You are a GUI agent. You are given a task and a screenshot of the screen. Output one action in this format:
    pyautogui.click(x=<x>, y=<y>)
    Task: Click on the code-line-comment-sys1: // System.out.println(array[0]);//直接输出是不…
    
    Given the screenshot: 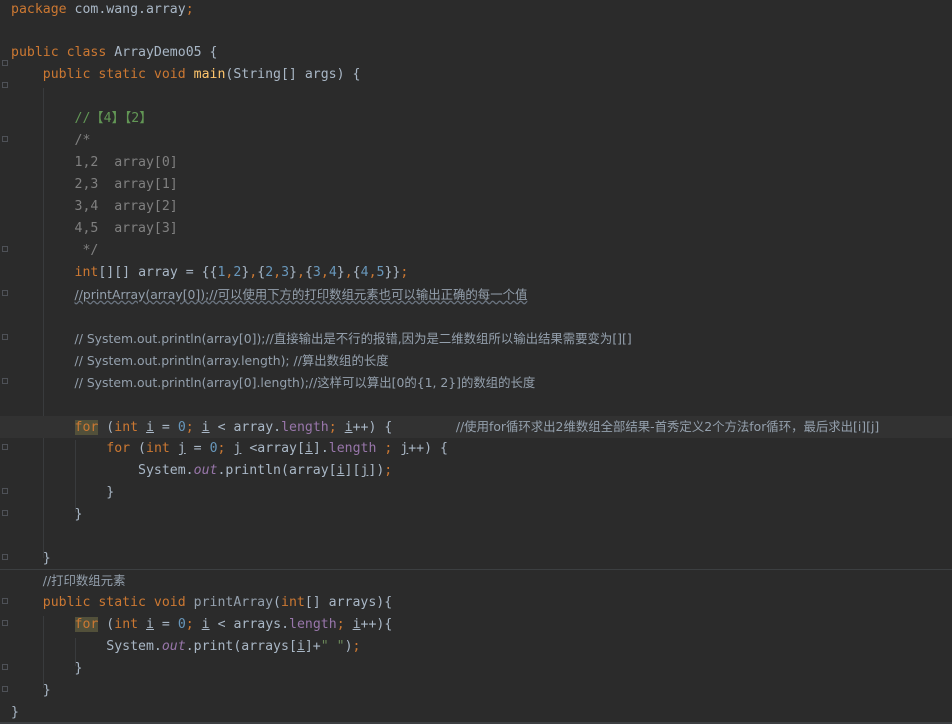 What is the action you would take?
    pyautogui.click(x=353, y=338)
    